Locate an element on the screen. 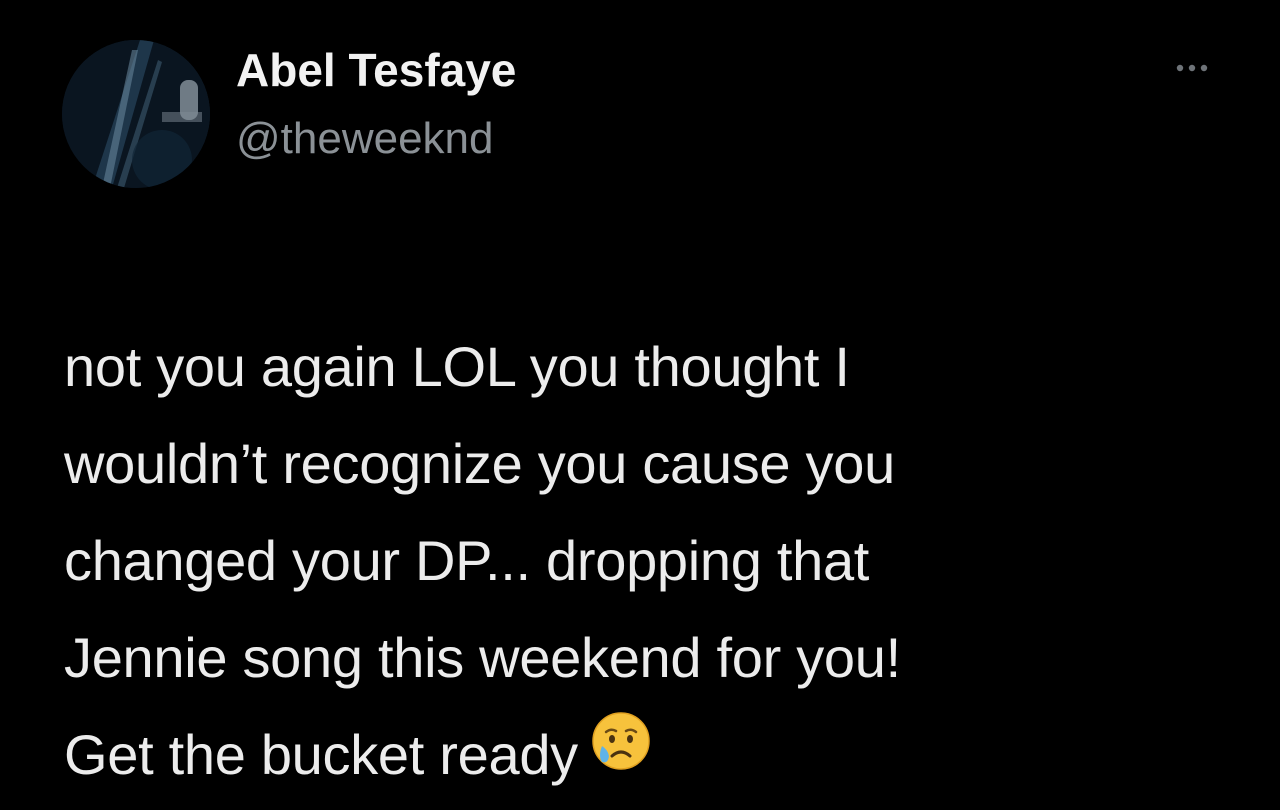 The height and width of the screenshot is (810, 1280). tweet-text-last-line: Get the bucket ready is located at coordinates (654, 754).